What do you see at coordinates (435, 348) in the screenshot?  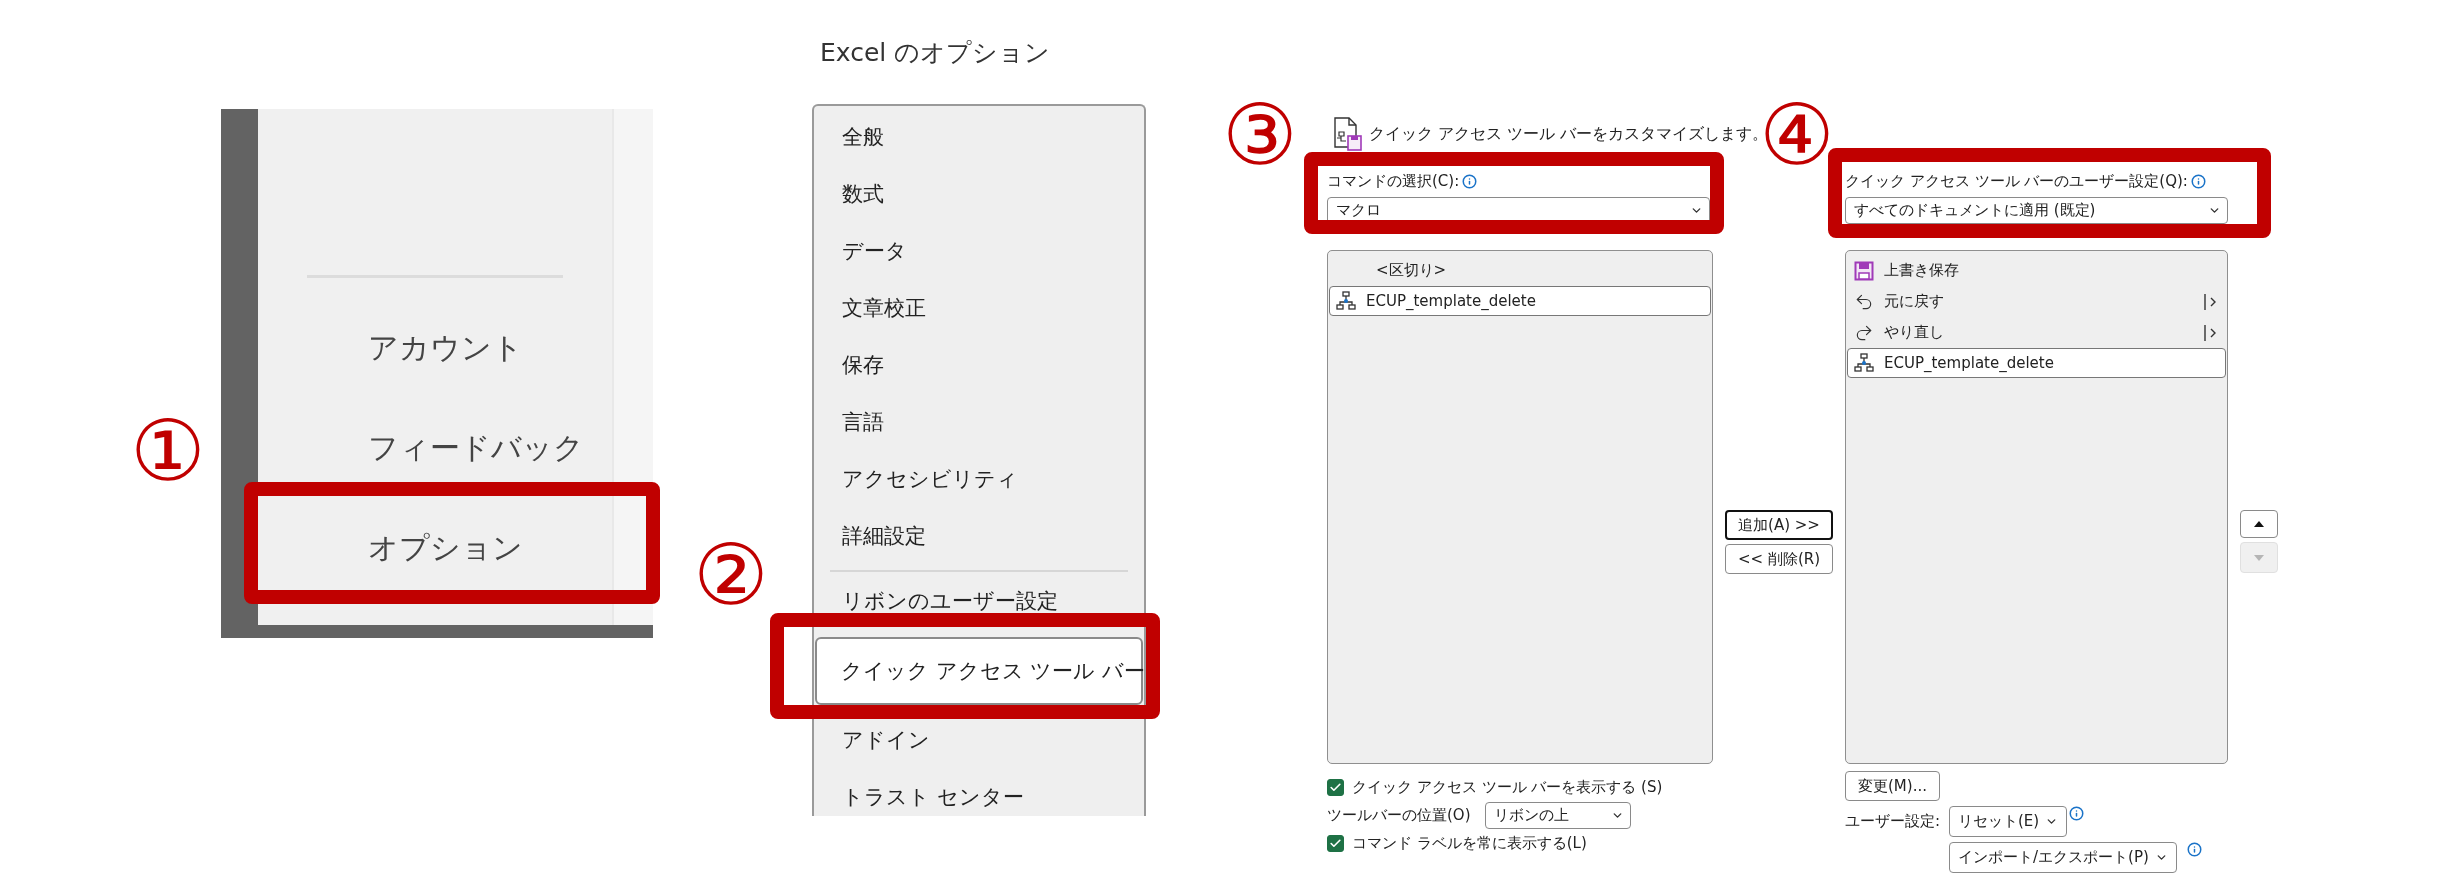 I see `backstage-menu-item: アカウント` at bounding box center [435, 348].